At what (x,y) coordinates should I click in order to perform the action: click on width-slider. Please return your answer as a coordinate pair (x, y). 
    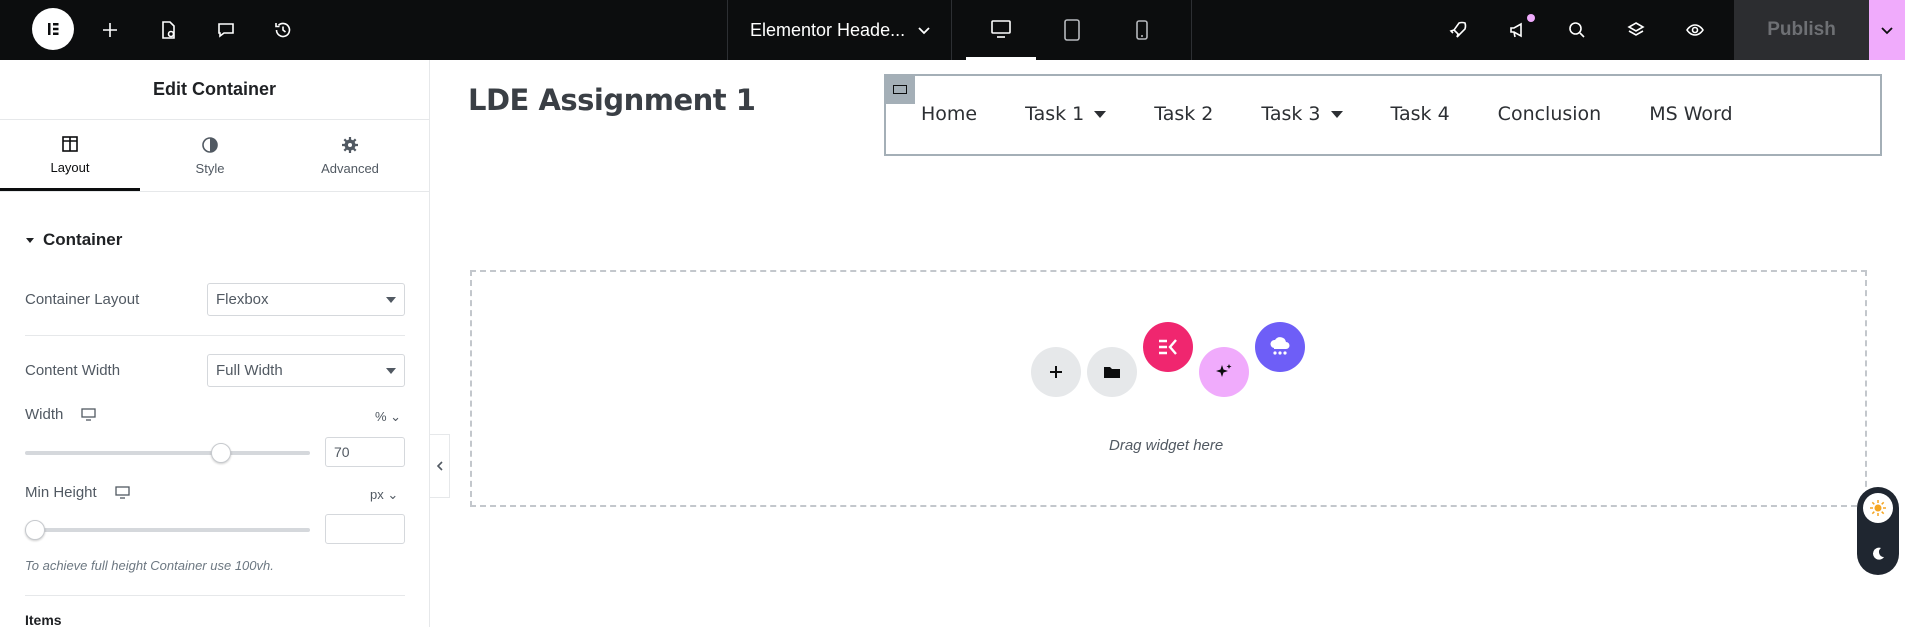
    Looking at the image, I should click on (167, 453).